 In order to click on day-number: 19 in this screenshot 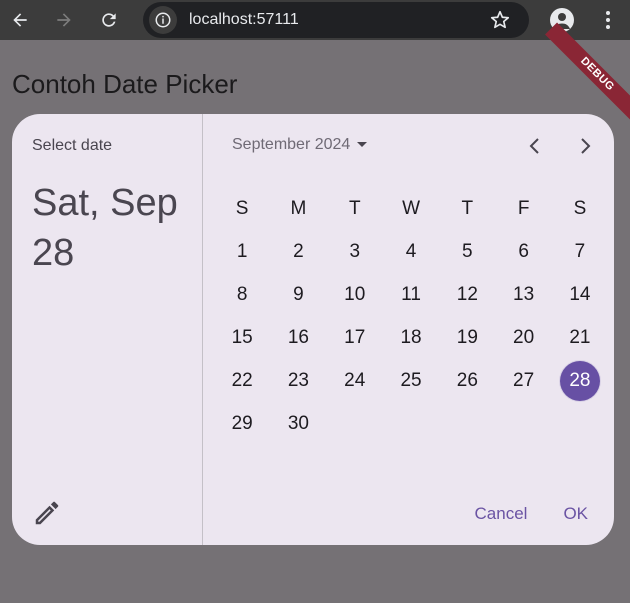, I will do `click(467, 338)`.